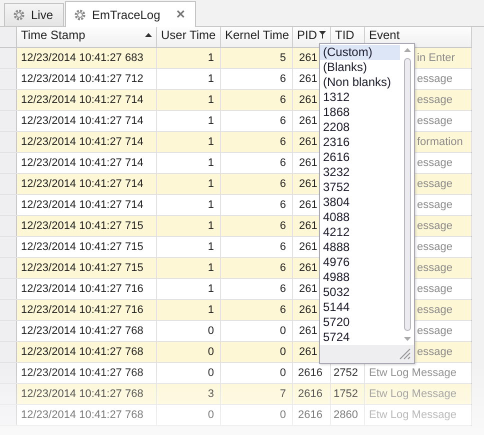 The height and width of the screenshot is (435, 484). What do you see at coordinates (189, 37) in the screenshot?
I see `column-header: User Time` at bounding box center [189, 37].